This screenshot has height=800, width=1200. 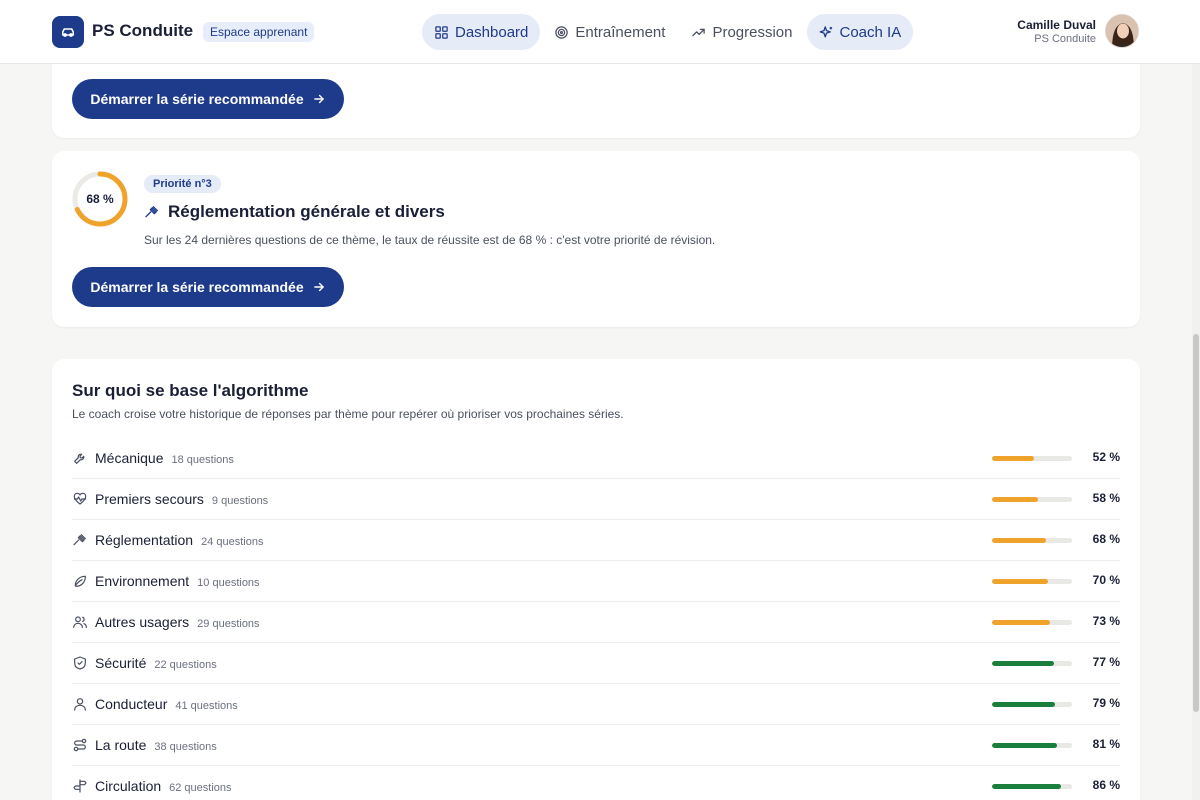 What do you see at coordinates (1106, 539) in the screenshot?
I see `success-rate: 68 %` at bounding box center [1106, 539].